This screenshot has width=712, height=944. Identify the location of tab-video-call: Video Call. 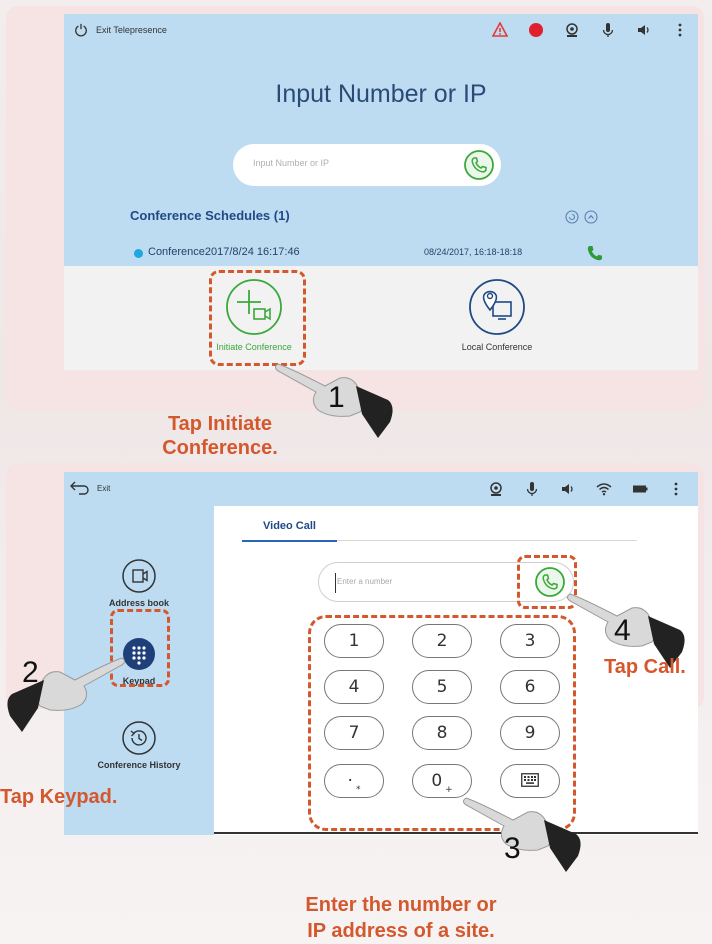
(289, 531).